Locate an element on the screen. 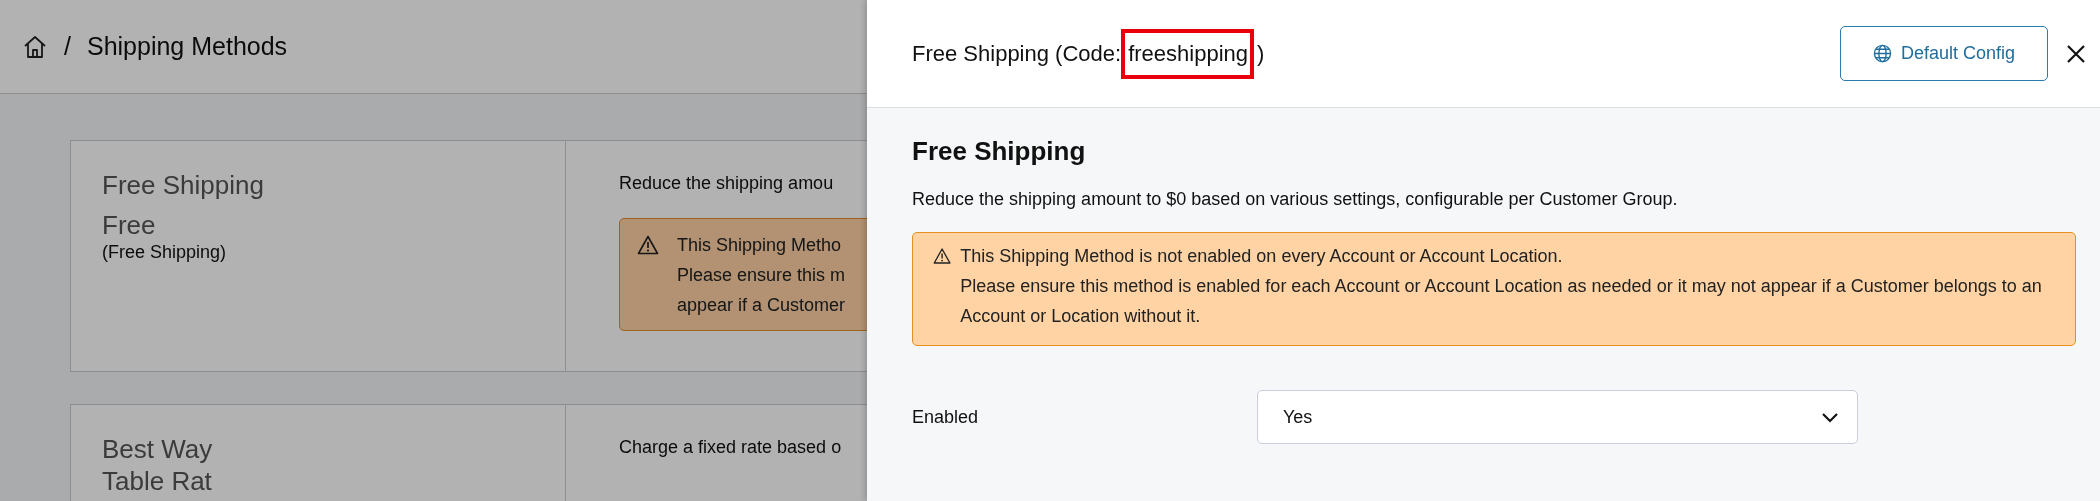 The height and width of the screenshot is (501, 2100). warning-text: This Shipping Method is not enabled on every Account or Account Location. Please ensure this method is enabled for each Account or Account Location as needed or it may not appear if a Customer belongs to an Account or Location without it. is located at coordinates (1501, 286).